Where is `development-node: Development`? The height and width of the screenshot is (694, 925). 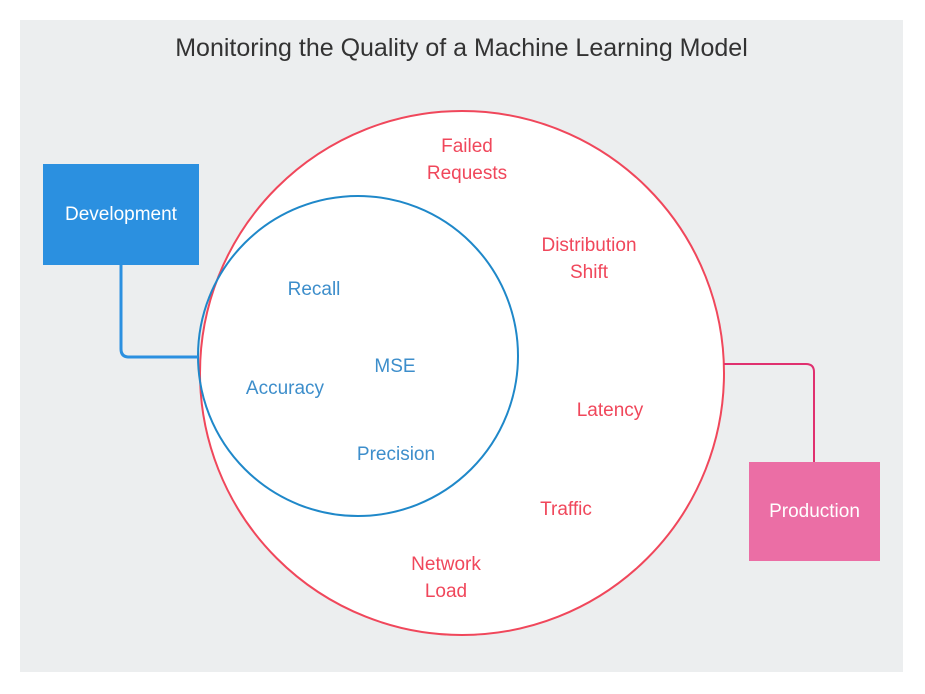 development-node: Development is located at coordinates (121, 214).